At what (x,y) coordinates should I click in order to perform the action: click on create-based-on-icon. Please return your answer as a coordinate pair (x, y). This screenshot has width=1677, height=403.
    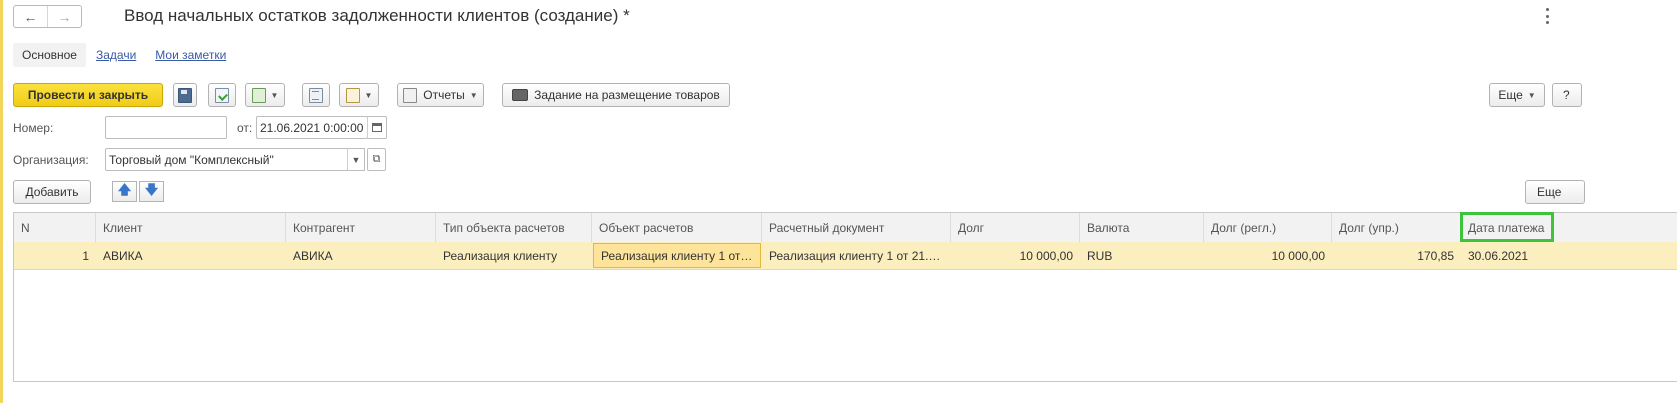
    Looking at the image, I should click on (258, 95).